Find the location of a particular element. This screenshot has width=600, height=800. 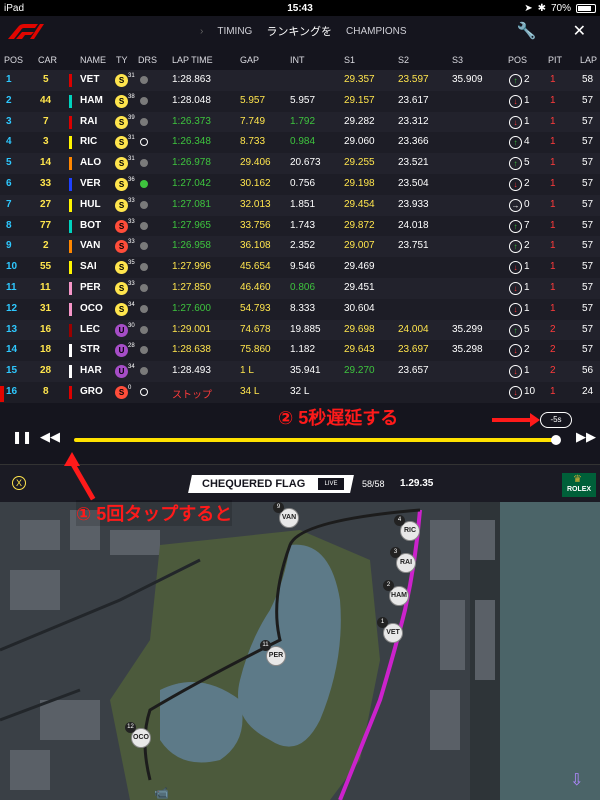

row-car-number: 11 is located at coordinates (45, 287).